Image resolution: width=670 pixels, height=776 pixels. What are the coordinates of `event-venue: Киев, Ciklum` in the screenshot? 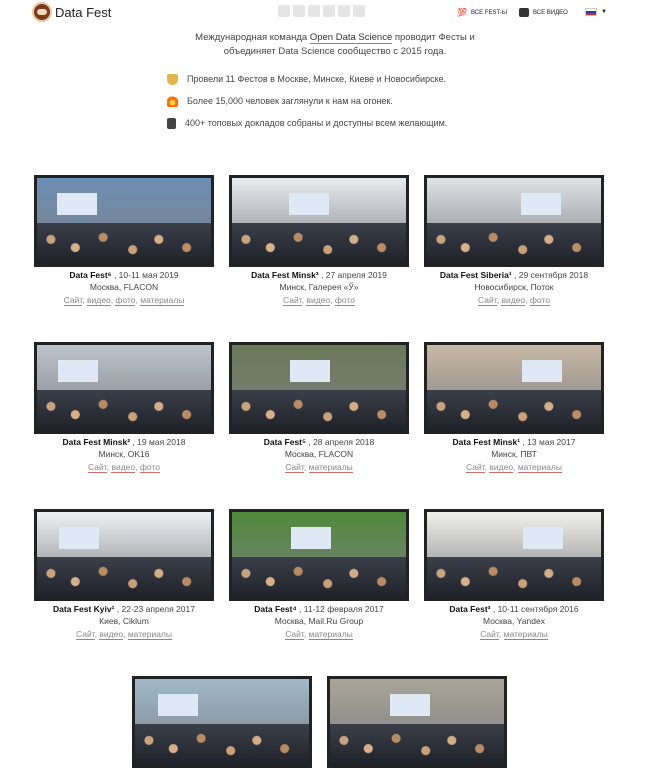 It's located at (124, 621).